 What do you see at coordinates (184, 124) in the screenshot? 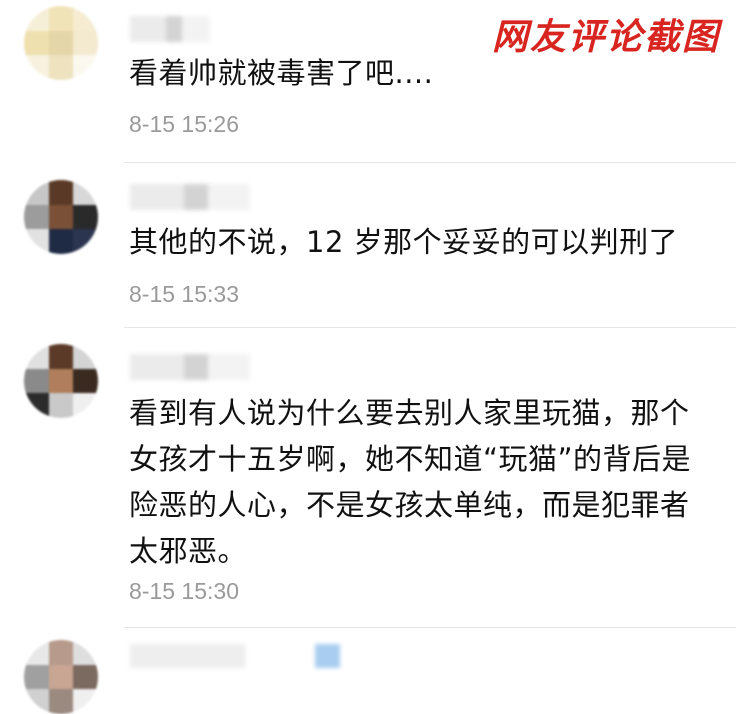
I see `comment-time: 8-15 15:26` at bounding box center [184, 124].